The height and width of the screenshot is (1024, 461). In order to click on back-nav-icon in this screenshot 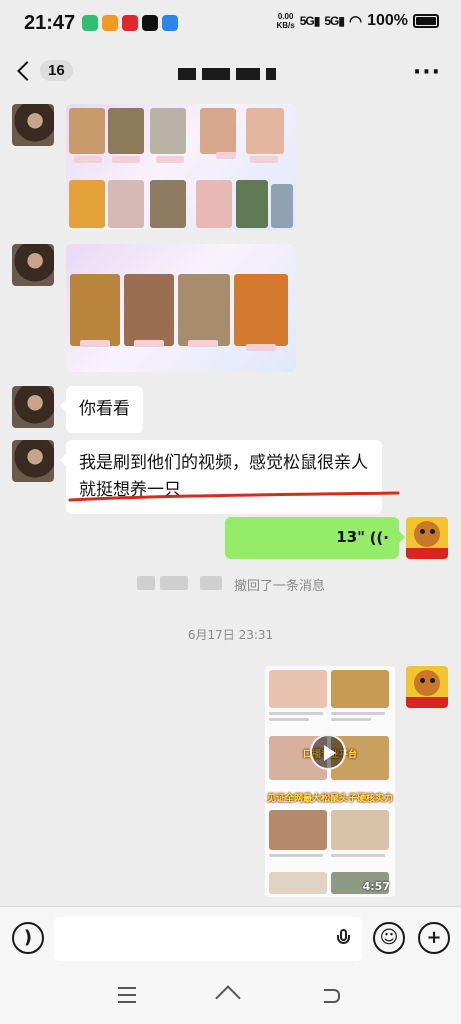, I will do `click(333, 997)`.